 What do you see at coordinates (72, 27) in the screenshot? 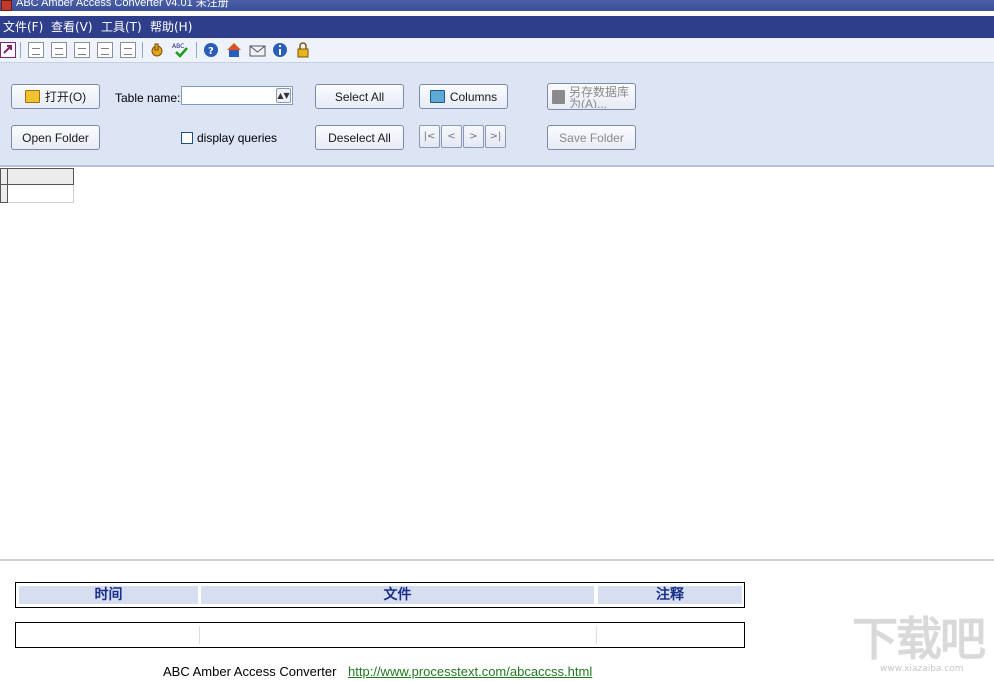
I see `menu-view: 查看(V)` at bounding box center [72, 27].